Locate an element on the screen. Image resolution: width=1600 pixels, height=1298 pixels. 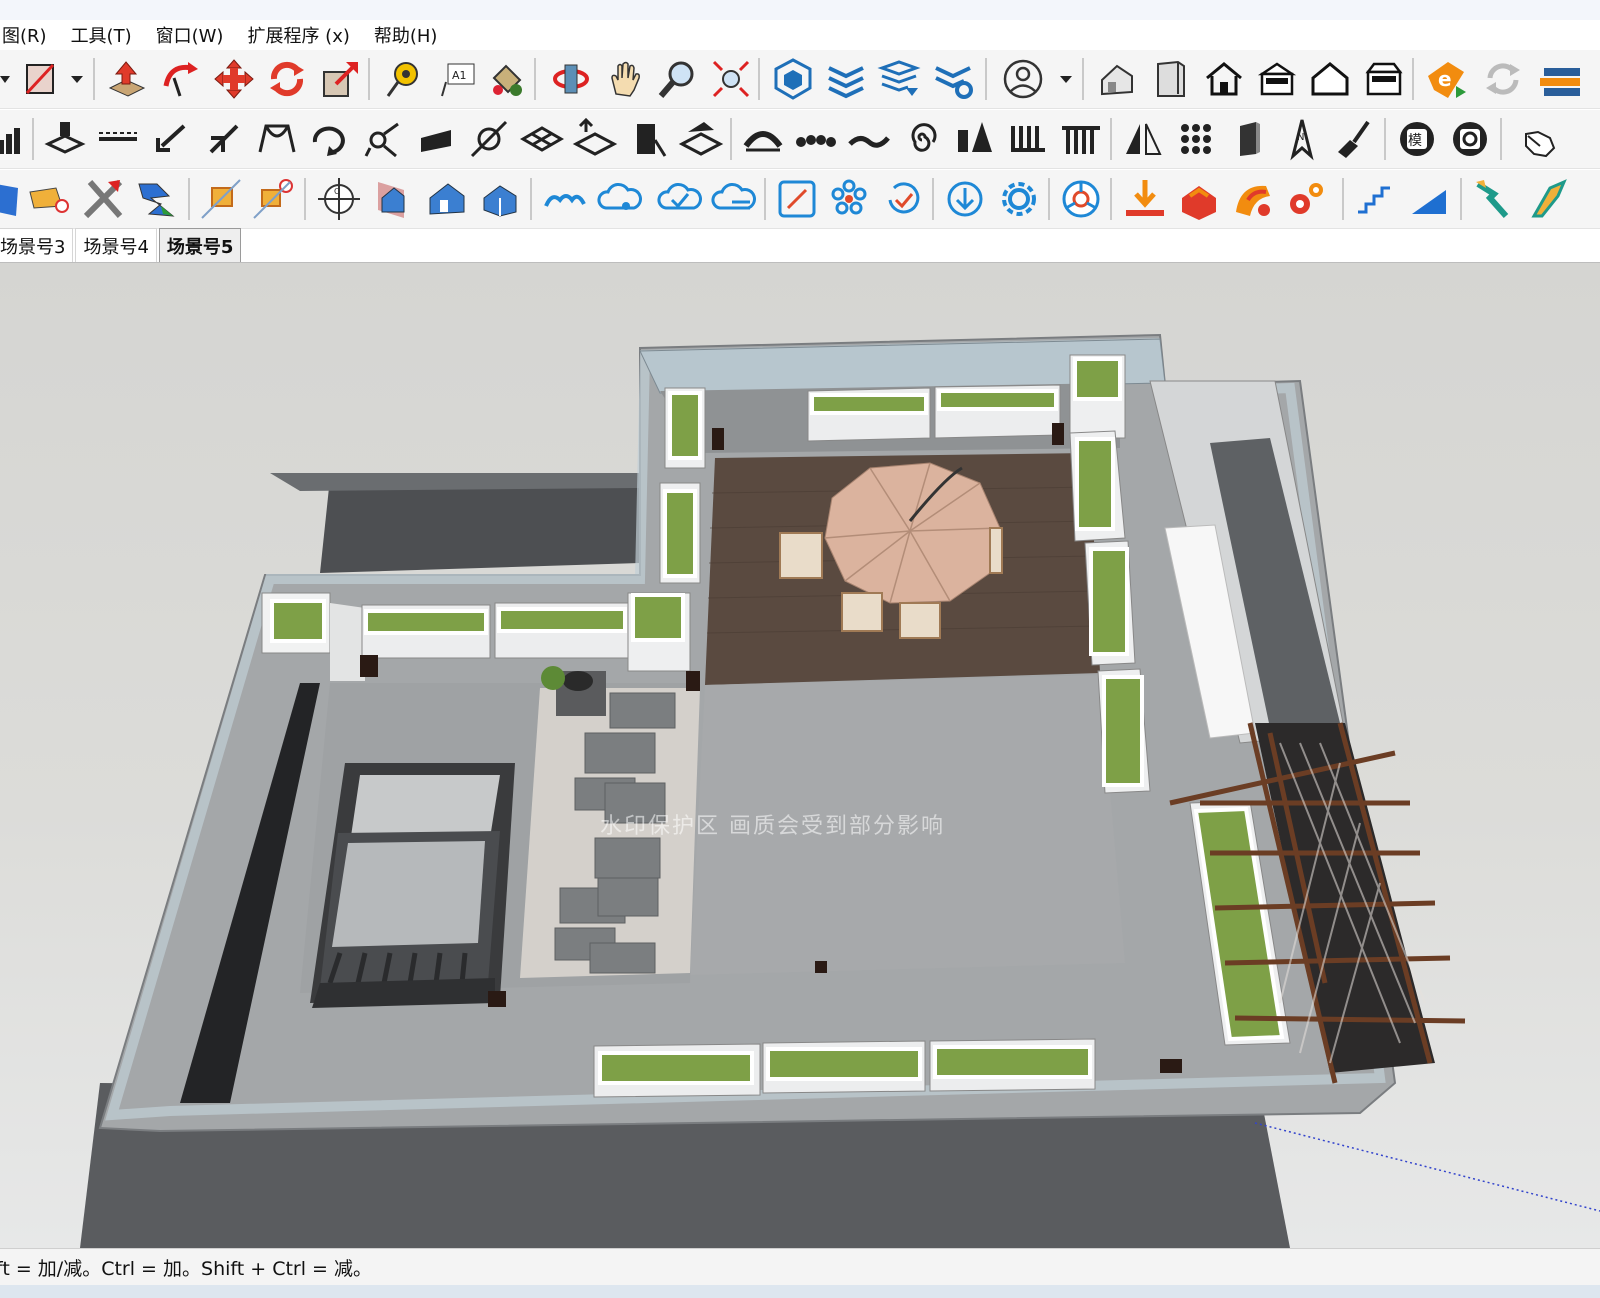
scale-icon is located at coordinates (341, 79).